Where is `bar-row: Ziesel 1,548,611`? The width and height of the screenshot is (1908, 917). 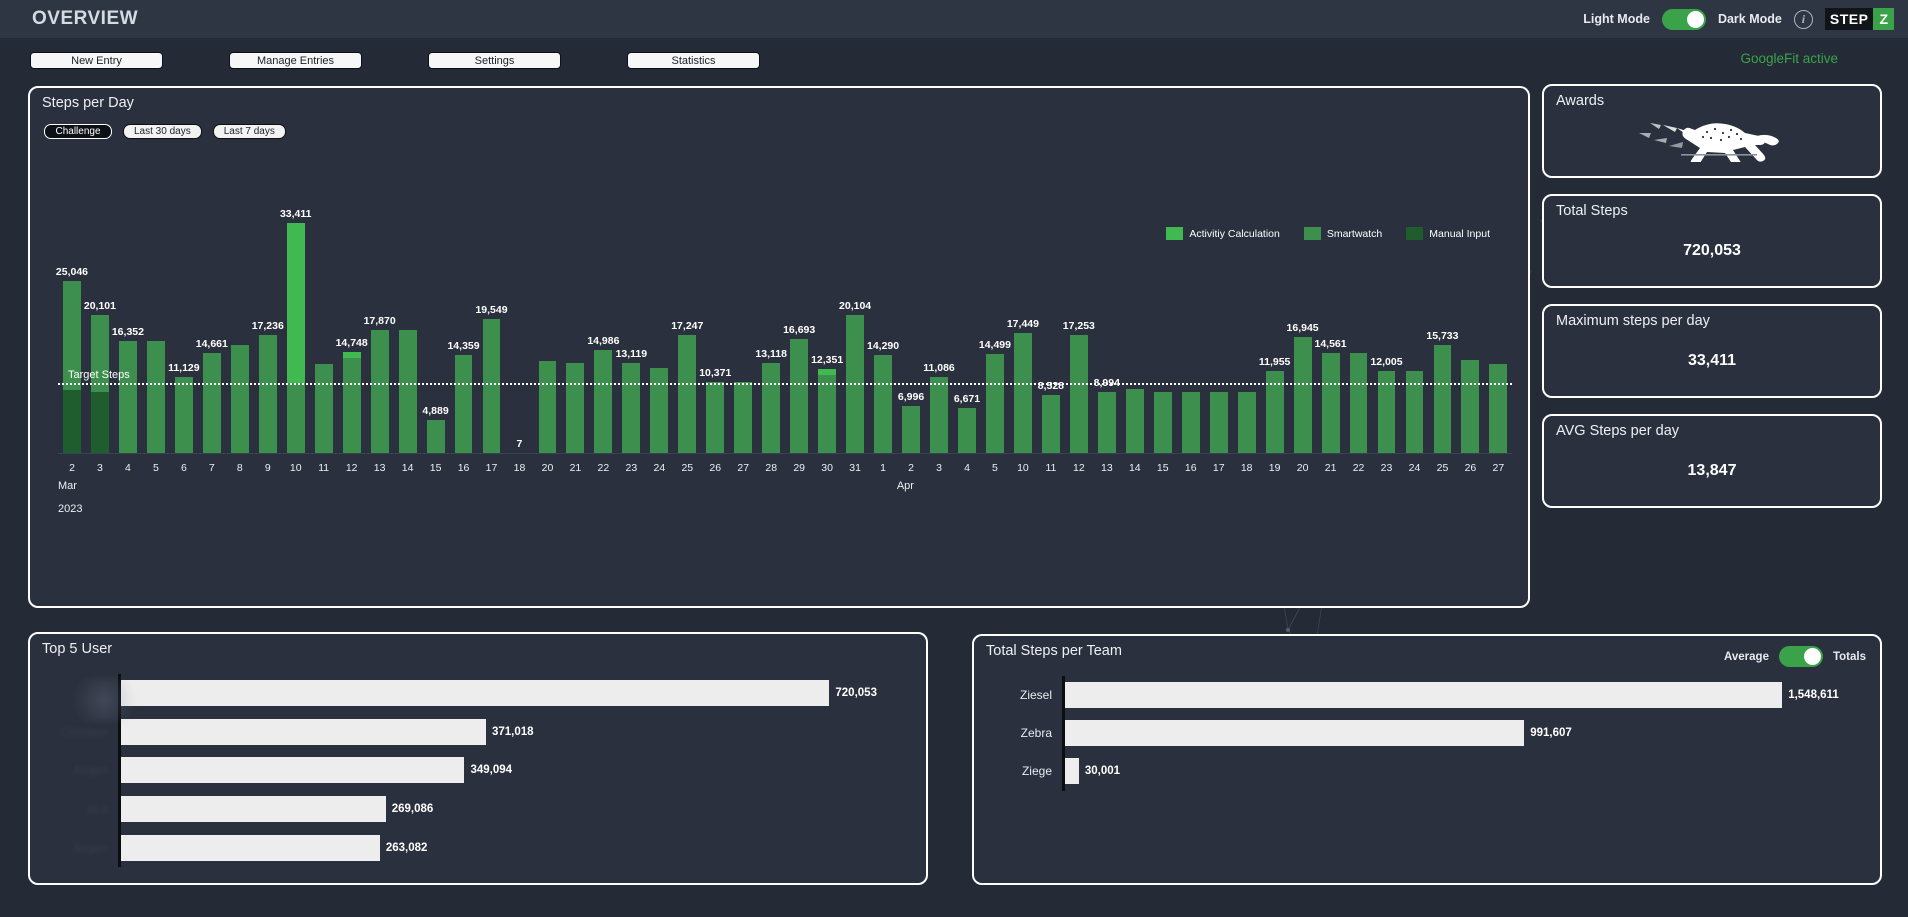
bar-row: Ziesel 1,548,611 is located at coordinates (1427, 695).